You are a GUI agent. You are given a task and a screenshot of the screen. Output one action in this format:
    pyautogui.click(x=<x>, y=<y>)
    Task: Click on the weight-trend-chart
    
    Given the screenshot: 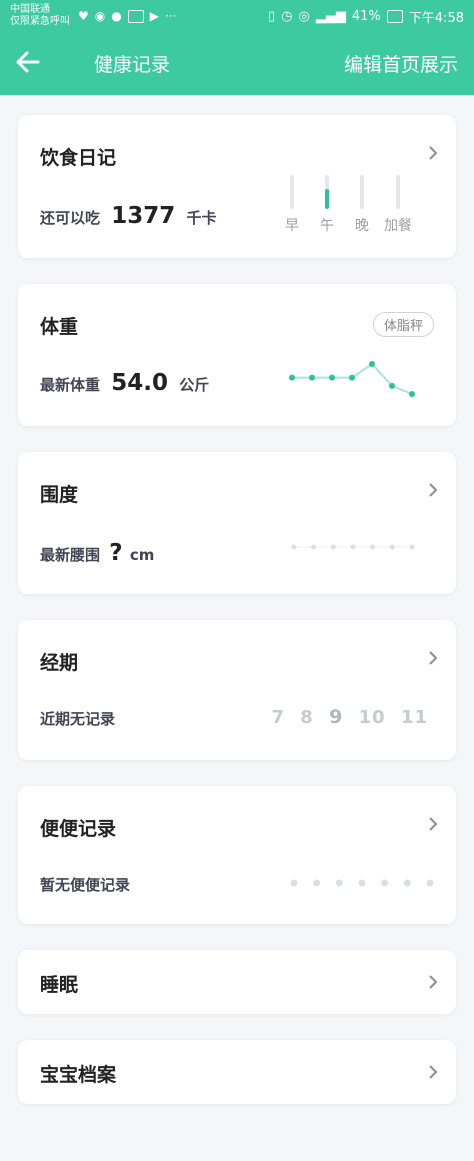 What is the action you would take?
    pyautogui.click(x=352, y=379)
    